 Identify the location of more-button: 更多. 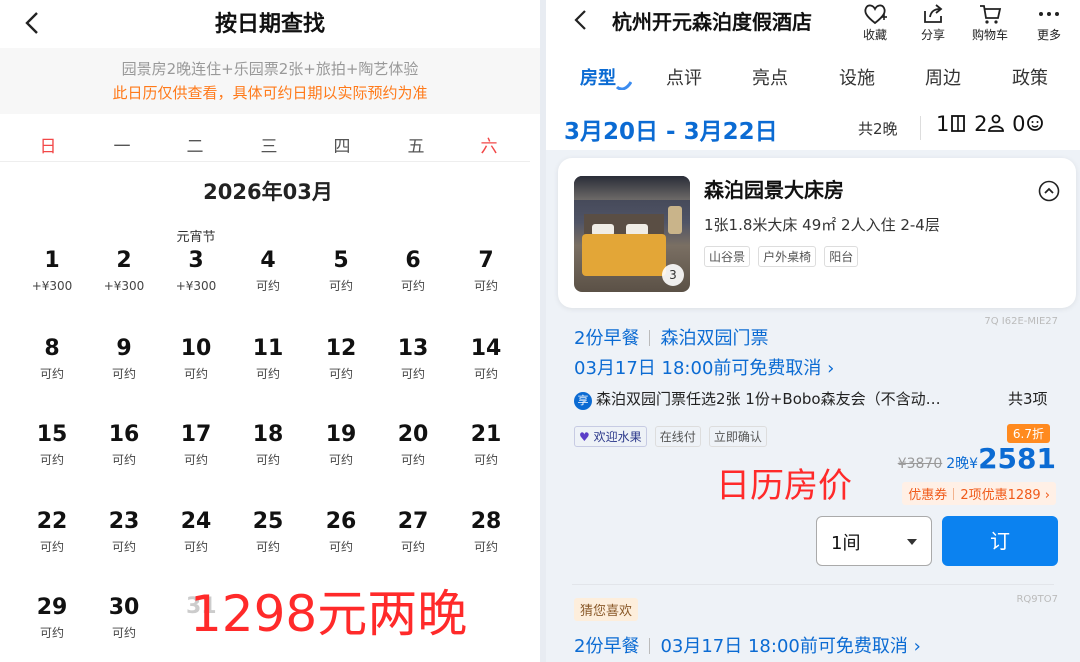
(1049, 22).